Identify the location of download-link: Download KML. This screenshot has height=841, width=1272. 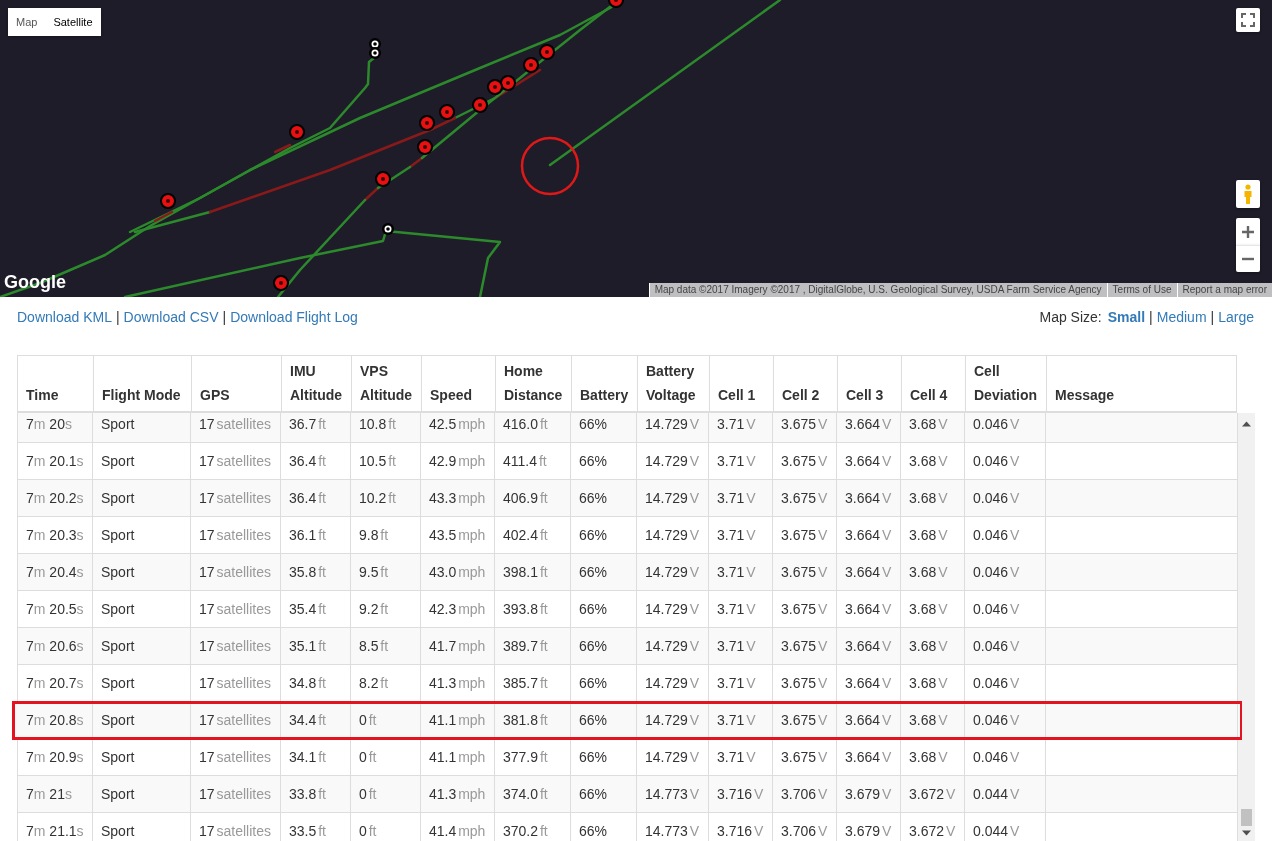
(64, 317).